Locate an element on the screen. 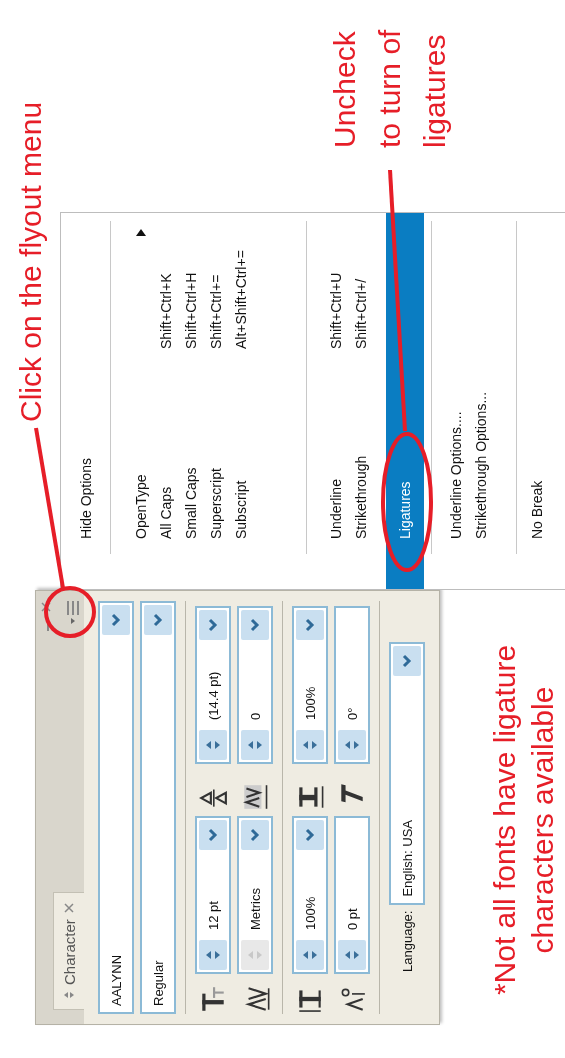  menu-item-label: Small Caps is located at coordinates (190, 502).